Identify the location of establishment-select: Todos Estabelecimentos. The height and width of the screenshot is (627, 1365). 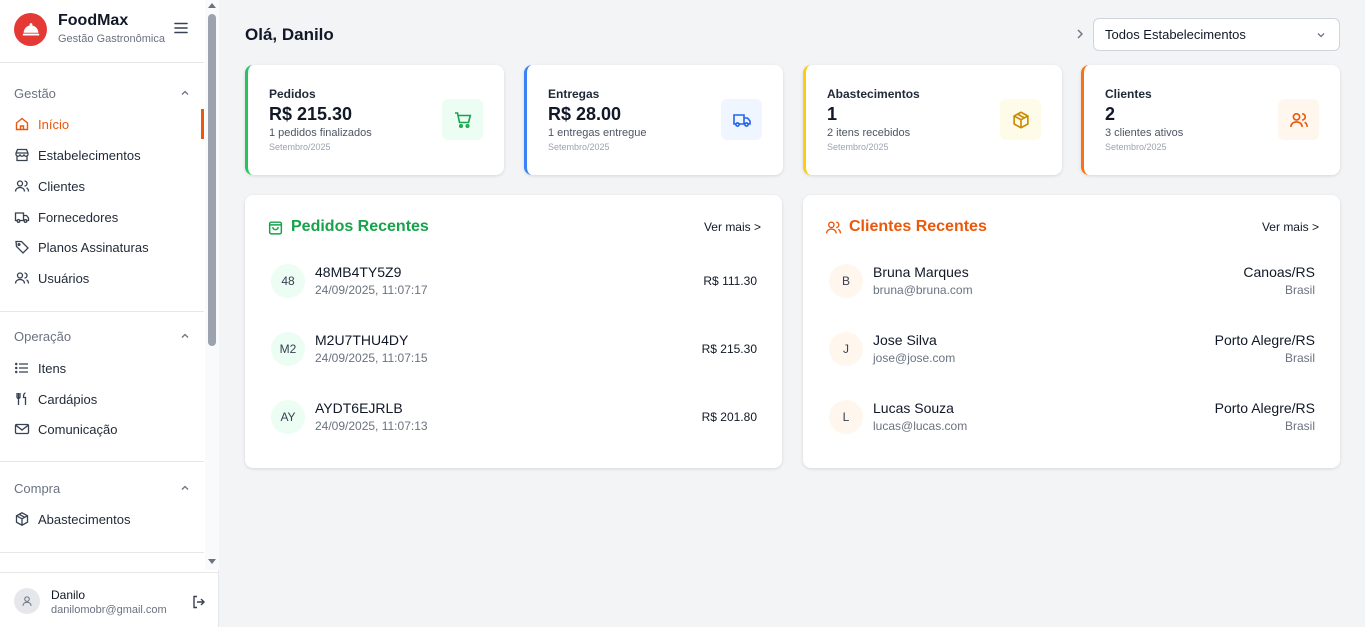
(1216, 34).